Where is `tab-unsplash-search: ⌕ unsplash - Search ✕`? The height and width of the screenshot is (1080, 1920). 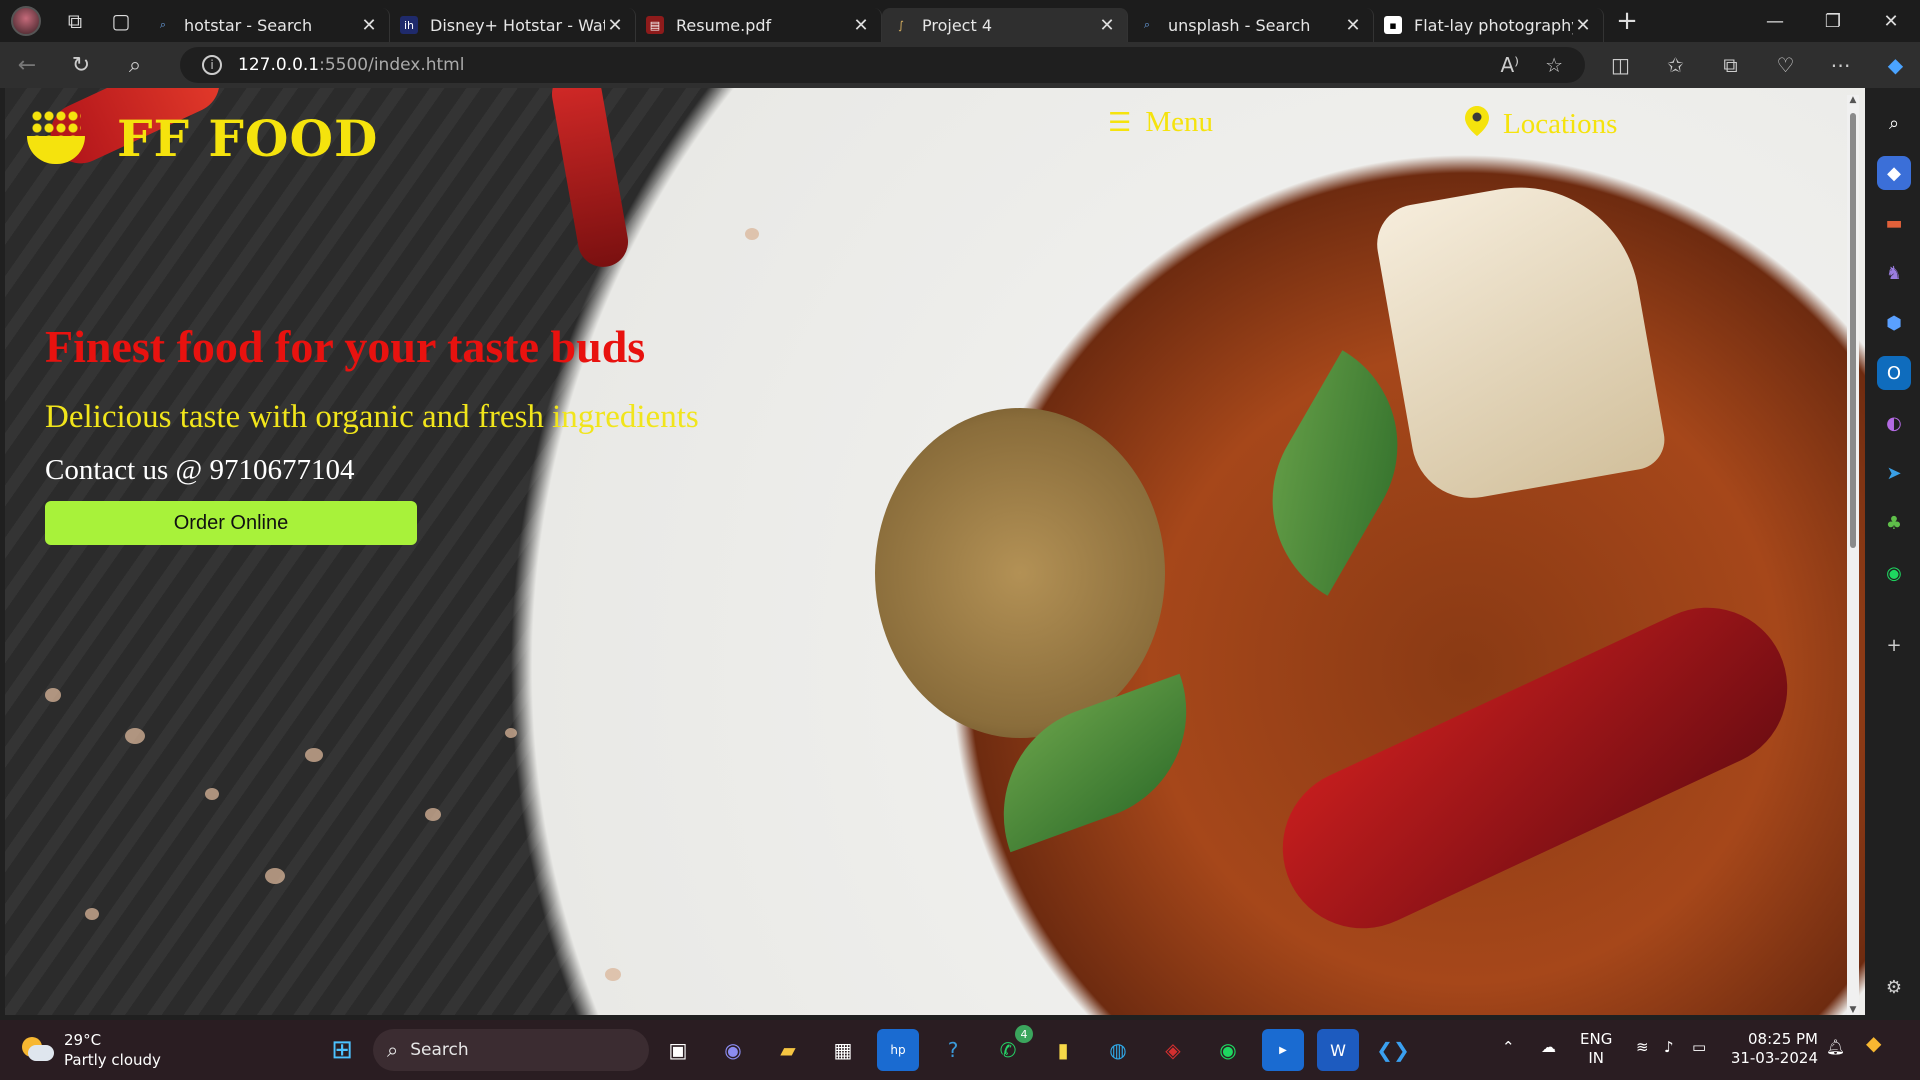 tab-unsplash-search: ⌕ unsplash - Search ✕ is located at coordinates (1251, 25).